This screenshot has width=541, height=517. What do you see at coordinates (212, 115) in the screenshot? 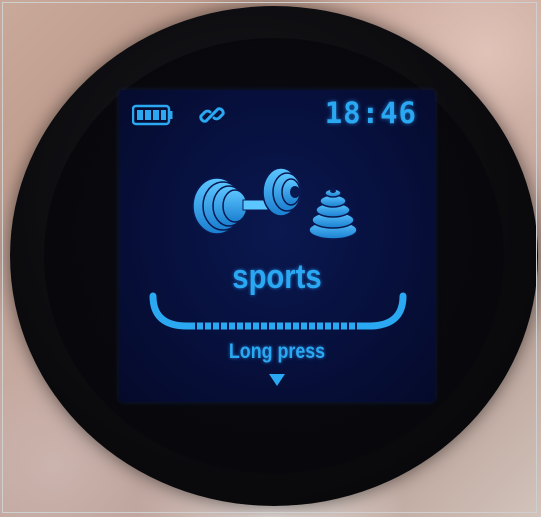
I see `link-chain-icon` at bounding box center [212, 115].